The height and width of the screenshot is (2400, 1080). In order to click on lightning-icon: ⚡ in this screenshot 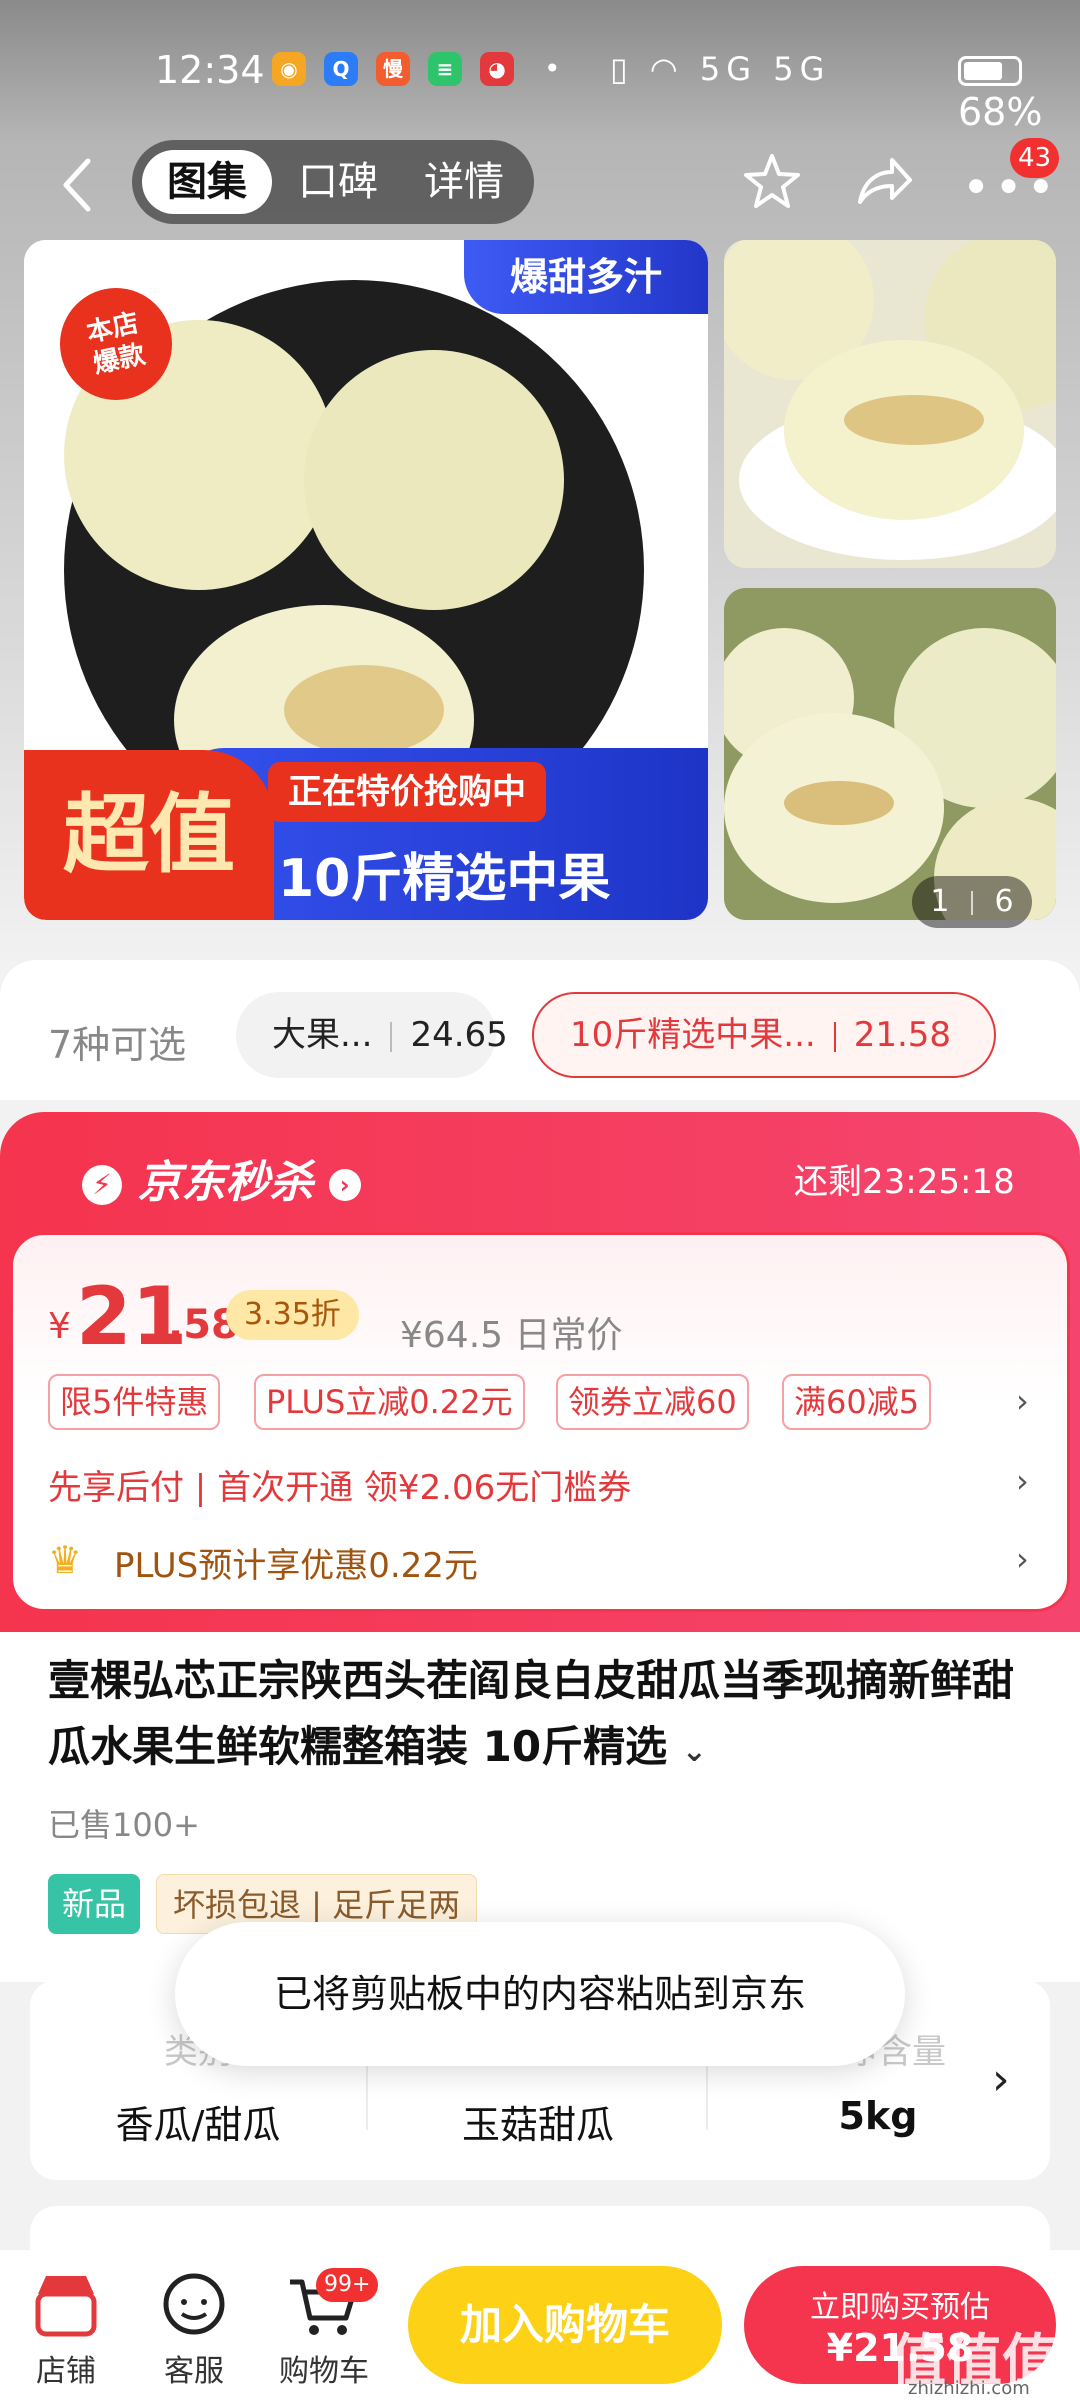, I will do `click(102, 1185)`.